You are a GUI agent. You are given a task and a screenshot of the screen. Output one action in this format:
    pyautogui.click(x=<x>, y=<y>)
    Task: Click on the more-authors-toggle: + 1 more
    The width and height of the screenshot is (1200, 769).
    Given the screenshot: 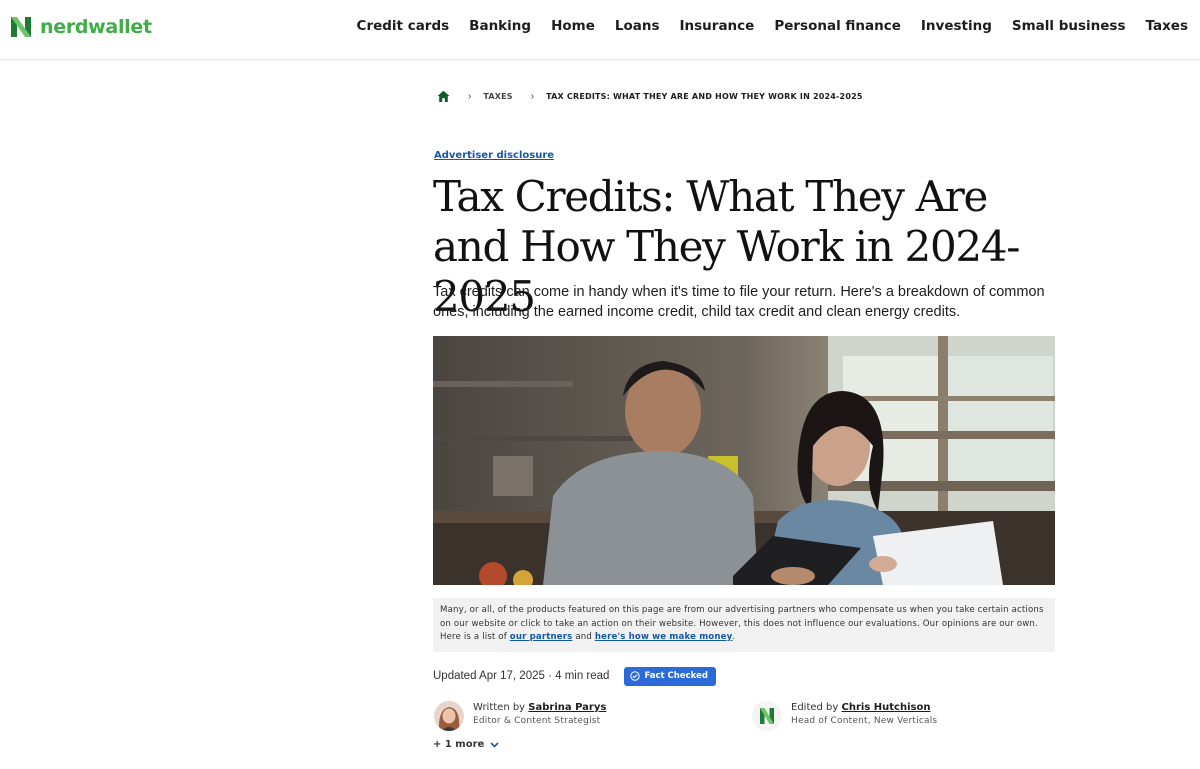 What is the action you would take?
    pyautogui.click(x=466, y=744)
    